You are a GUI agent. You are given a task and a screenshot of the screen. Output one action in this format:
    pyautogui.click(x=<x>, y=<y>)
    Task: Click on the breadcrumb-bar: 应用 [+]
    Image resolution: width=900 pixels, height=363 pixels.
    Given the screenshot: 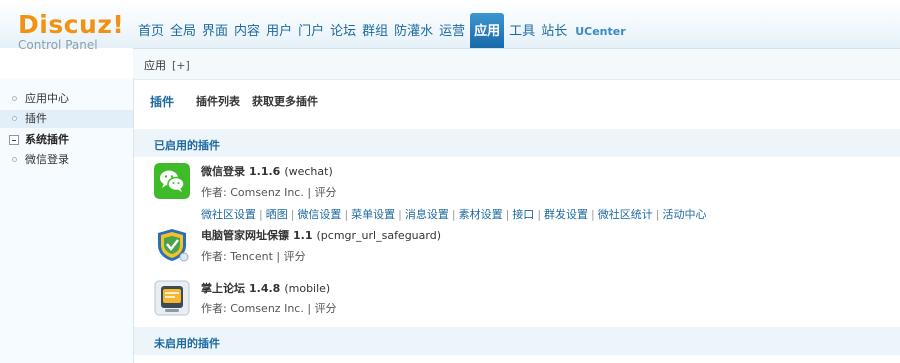 What is the action you would take?
    pyautogui.click(x=516, y=64)
    